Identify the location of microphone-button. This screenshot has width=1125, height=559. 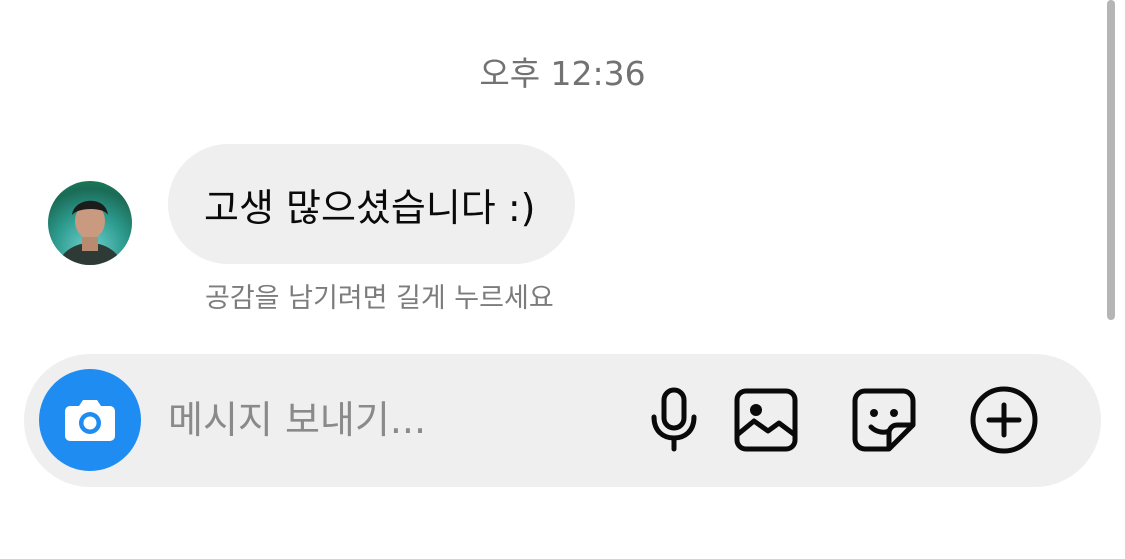
(674, 420).